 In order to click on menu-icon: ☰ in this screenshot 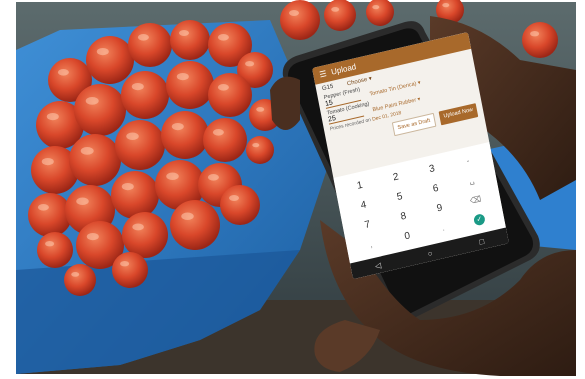, I will do `click(323, 73)`.